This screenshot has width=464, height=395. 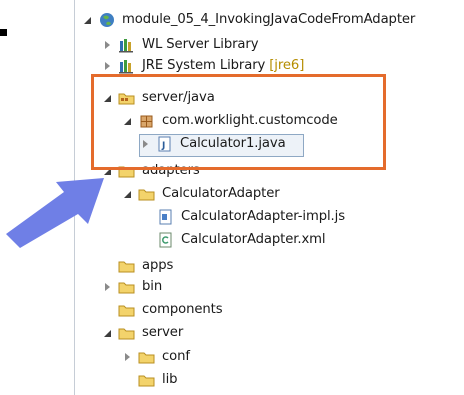 What do you see at coordinates (107, 20) in the screenshot?
I see `project-globe-icon` at bounding box center [107, 20].